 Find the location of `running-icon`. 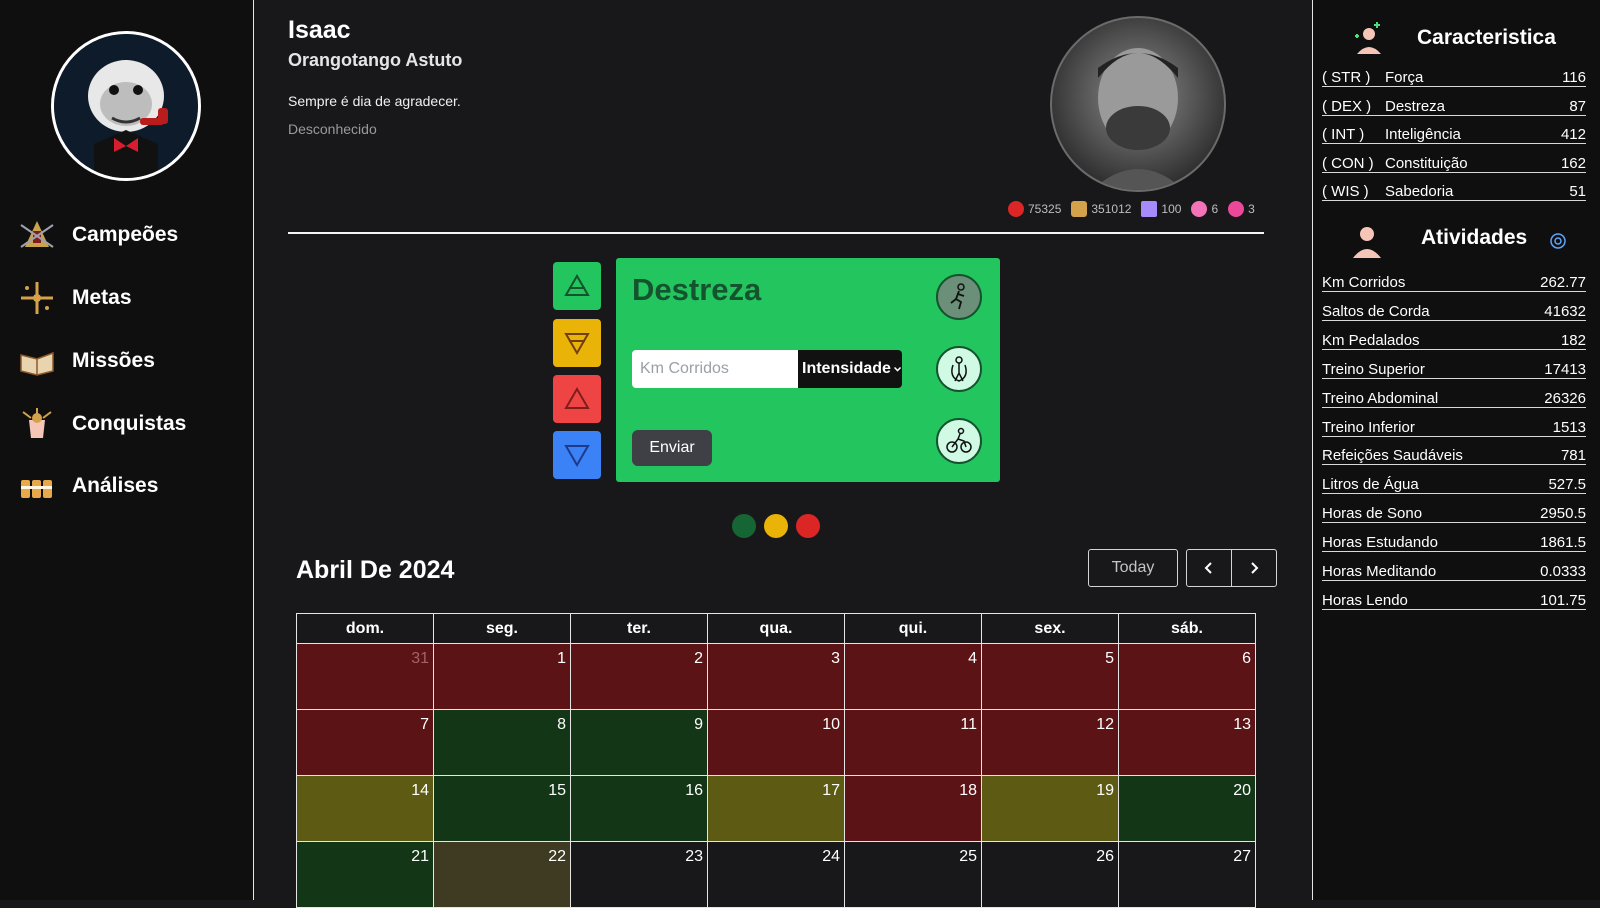

running-icon is located at coordinates (957, 296).